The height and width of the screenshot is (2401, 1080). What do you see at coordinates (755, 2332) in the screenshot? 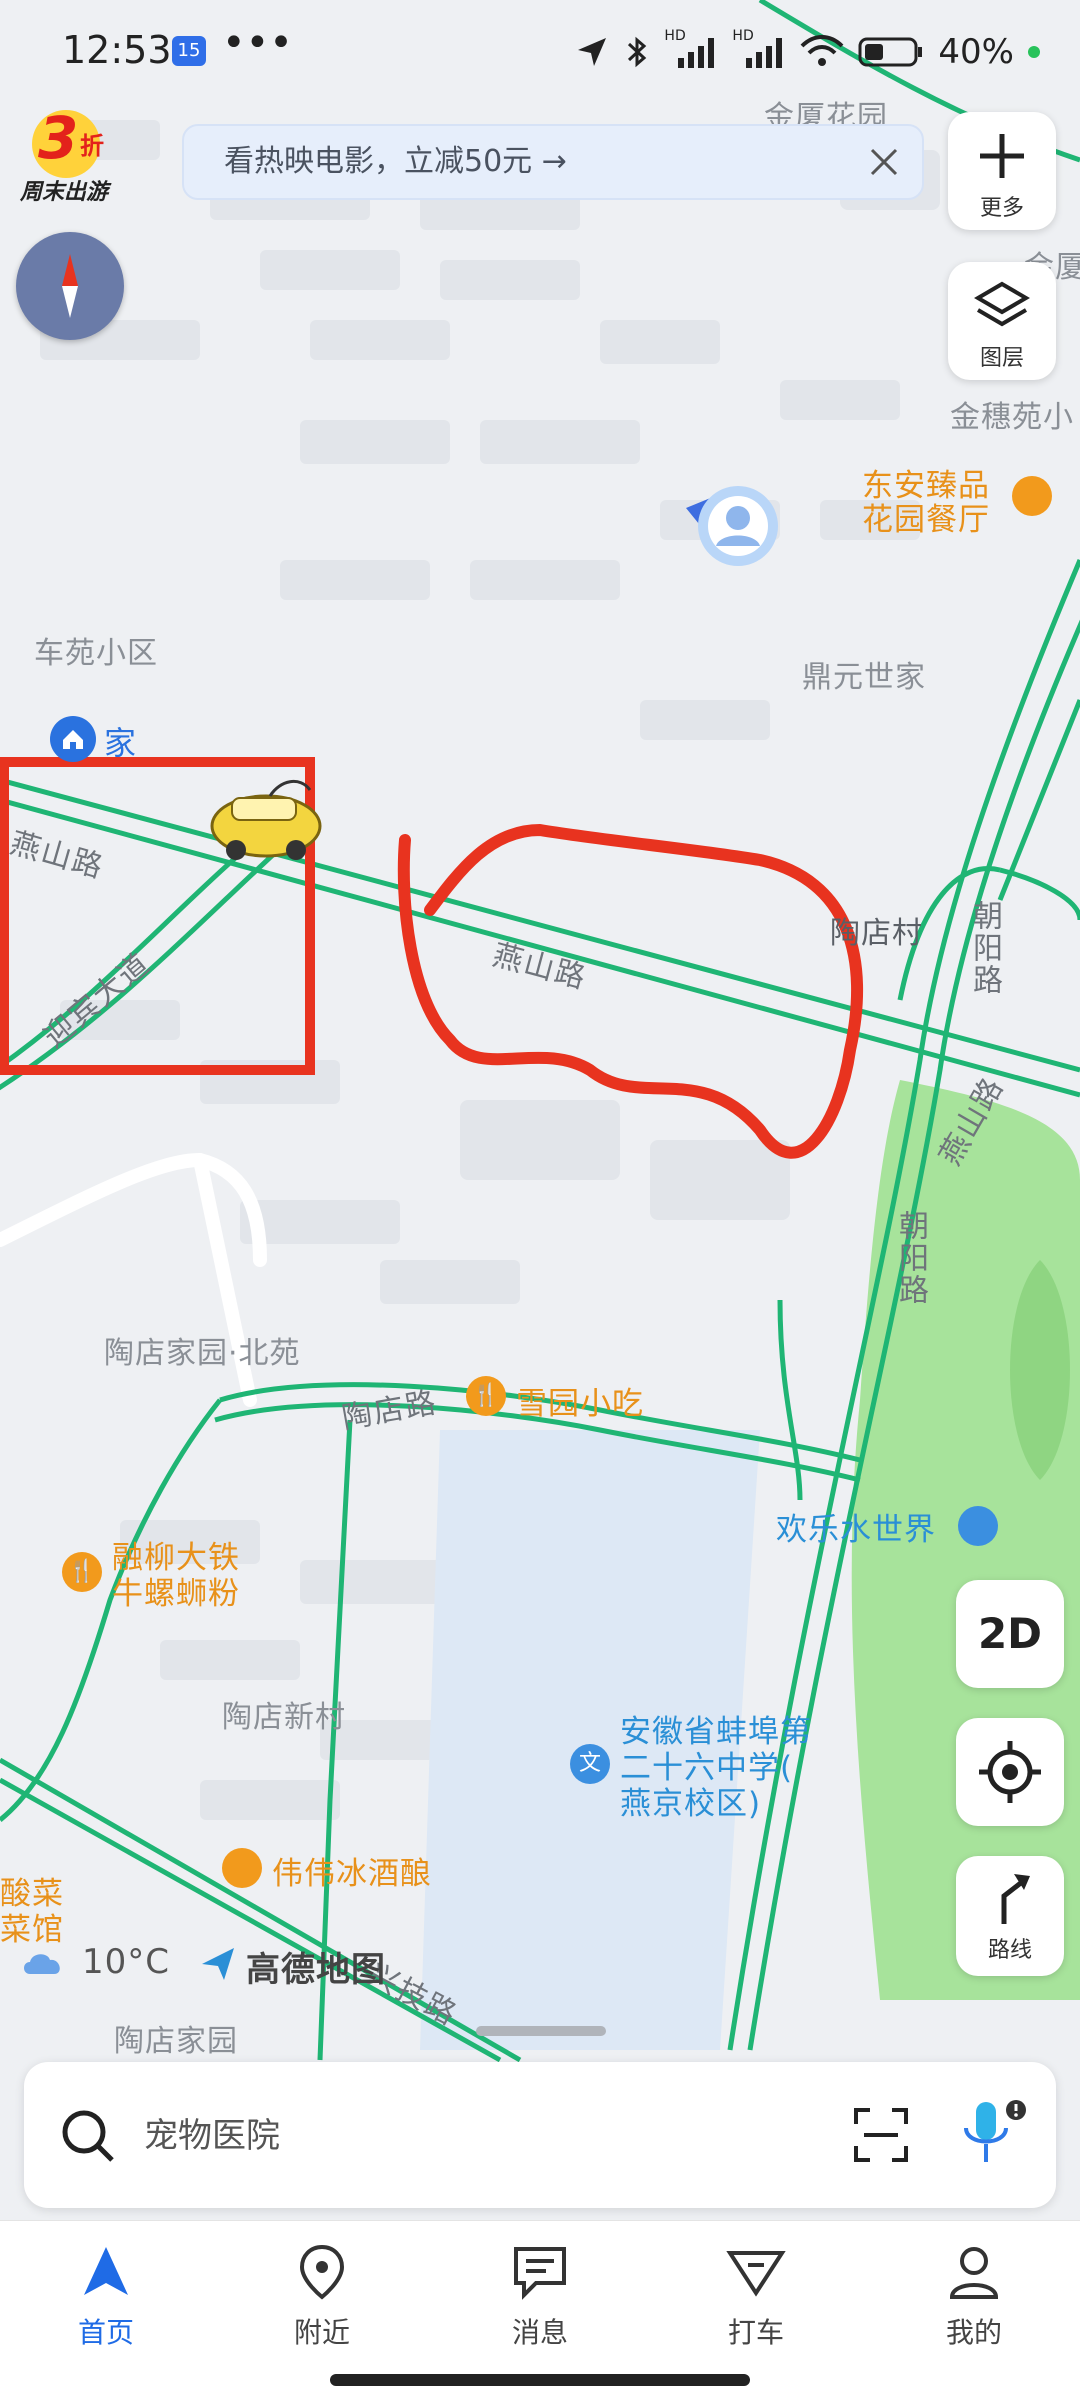
I see `tab-label: 打车` at bounding box center [755, 2332].